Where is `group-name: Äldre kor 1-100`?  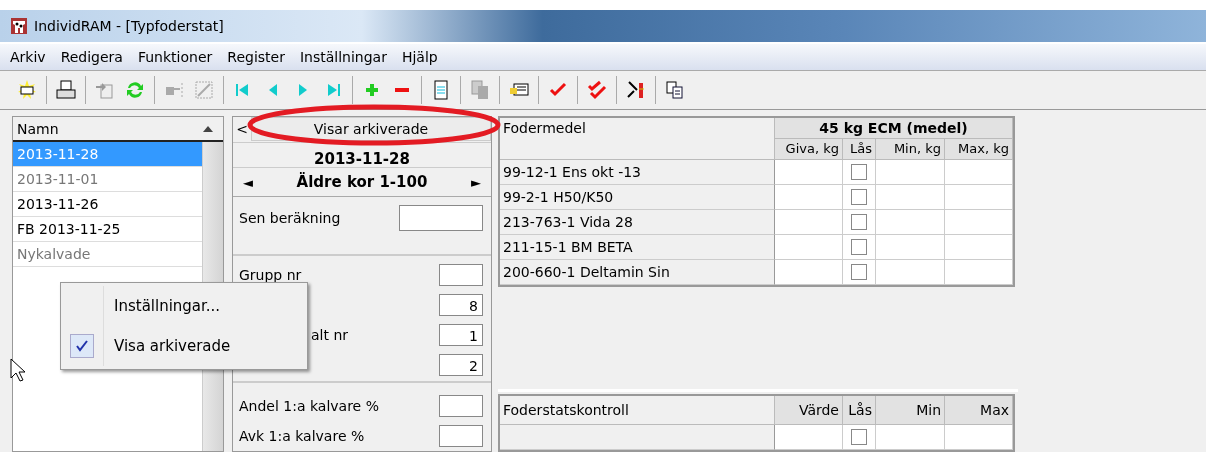 group-name: Äldre kor 1-100 is located at coordinates (362, 182).